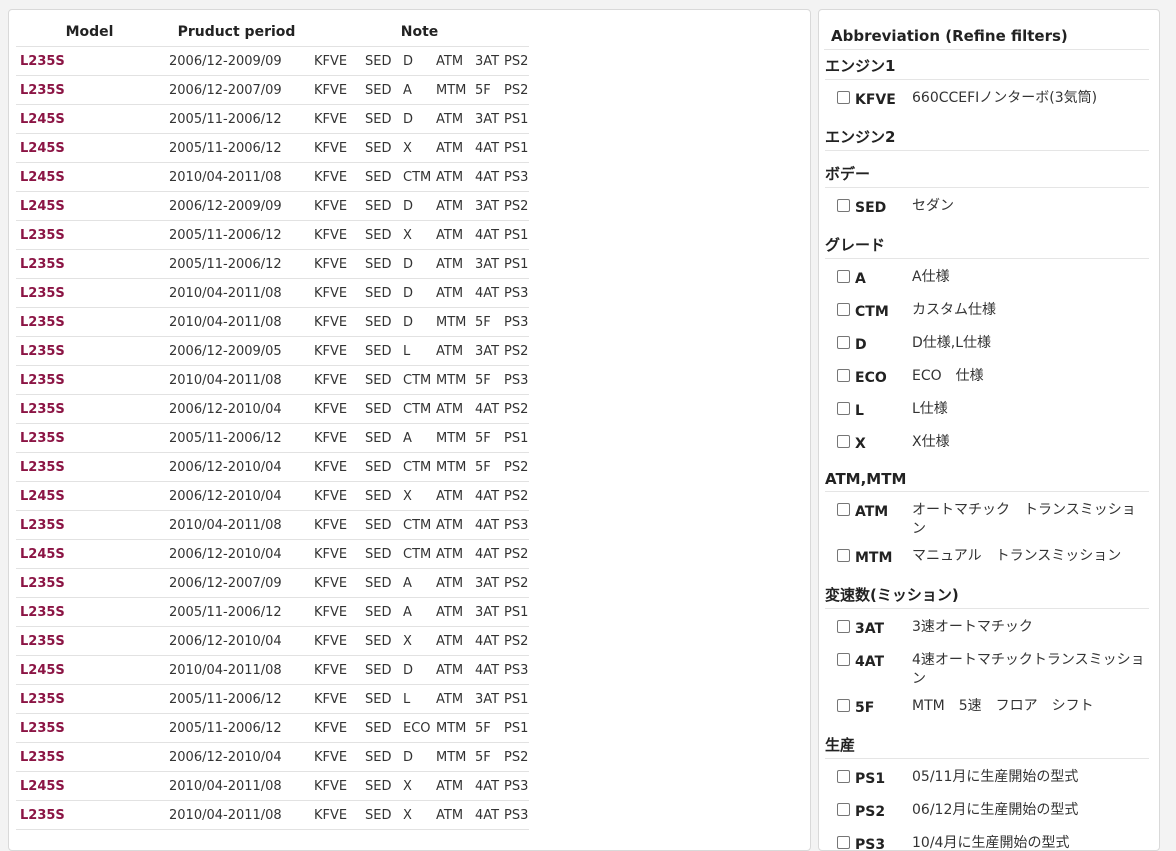 The height and width of the screenshot is (851, 1176). Describe the element at coordinates (987, 411) in the screenshot. I see `filter-option: L L仕様` at that location.